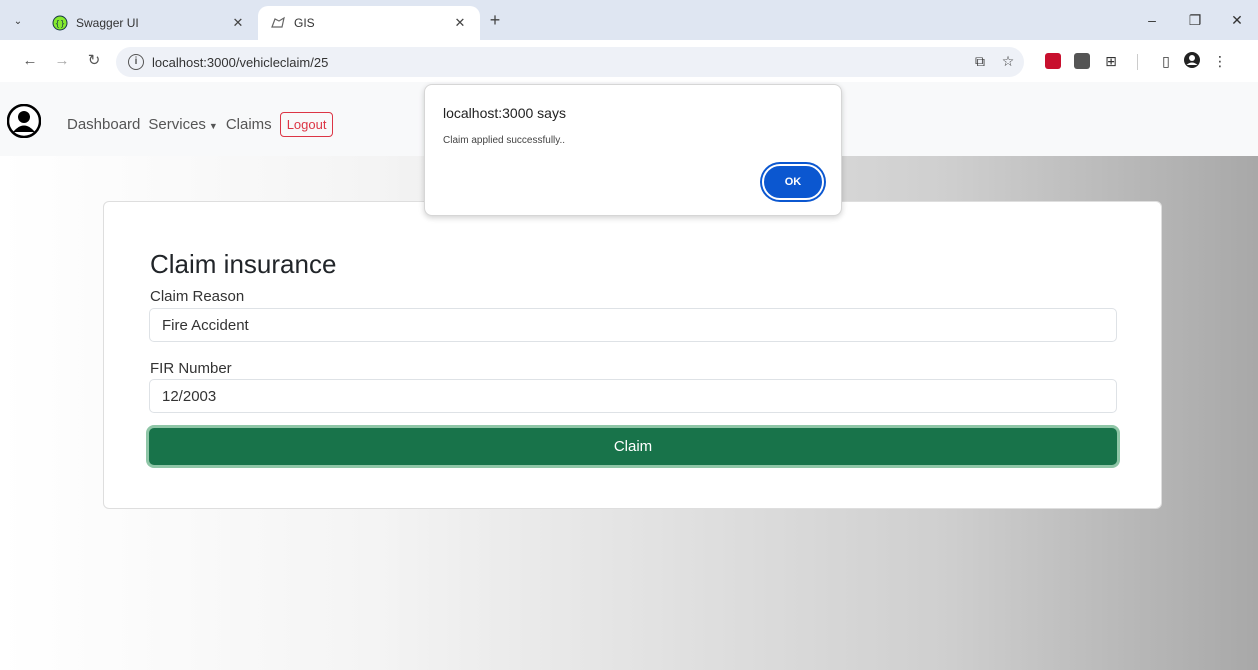 This screenshot has width=1258, height=670. I want to click on extensions-puzzle-icon: ⊞, so click(1111, 61).